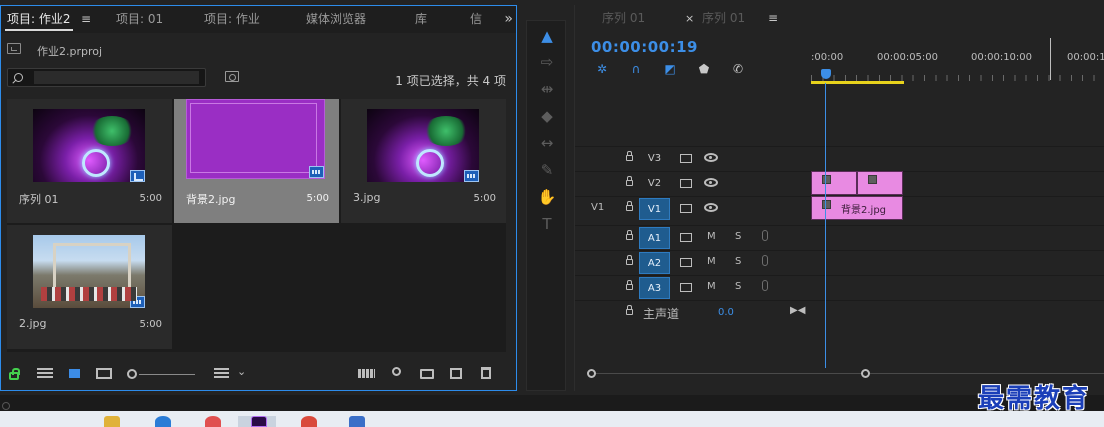  I want to click on new-search-bin-icon, so click(232, 76).